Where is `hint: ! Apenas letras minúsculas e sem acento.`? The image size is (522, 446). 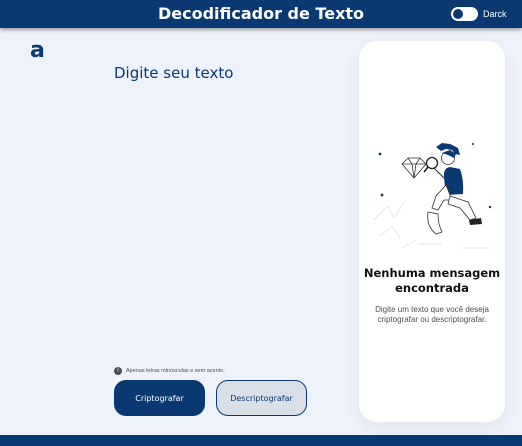 hint: ! Apenas letras minúsculas e sem acento. is located at coordinates (169, 371).